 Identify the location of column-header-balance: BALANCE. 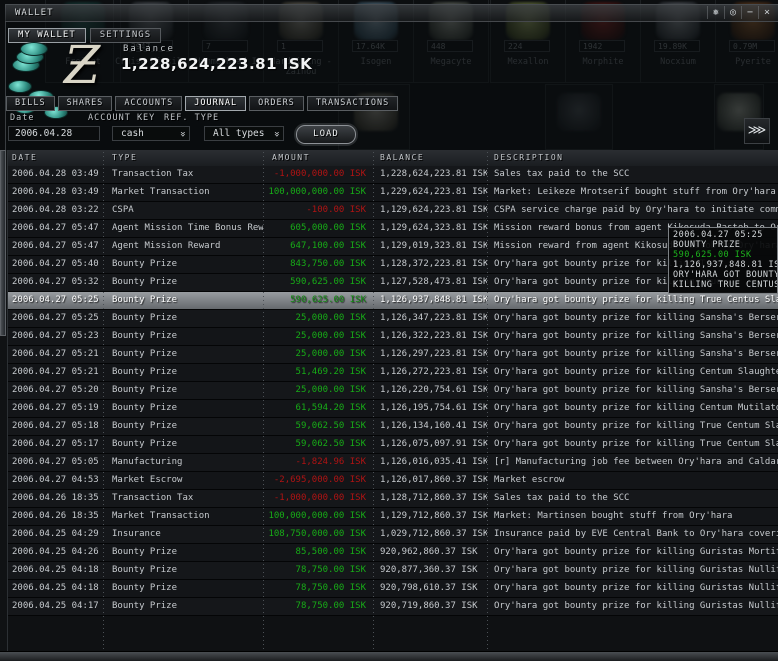
(430, 158).